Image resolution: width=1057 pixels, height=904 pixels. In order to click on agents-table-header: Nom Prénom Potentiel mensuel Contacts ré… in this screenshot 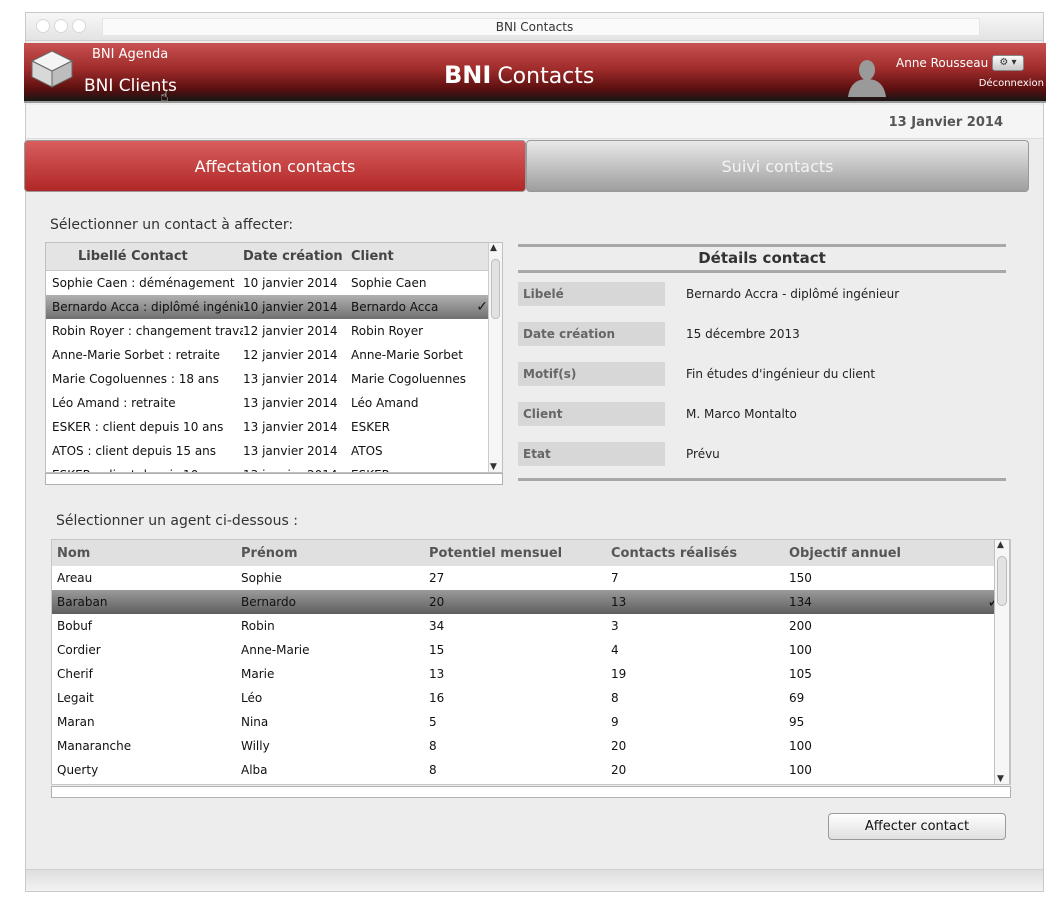, I will do `click(531, 553)`.